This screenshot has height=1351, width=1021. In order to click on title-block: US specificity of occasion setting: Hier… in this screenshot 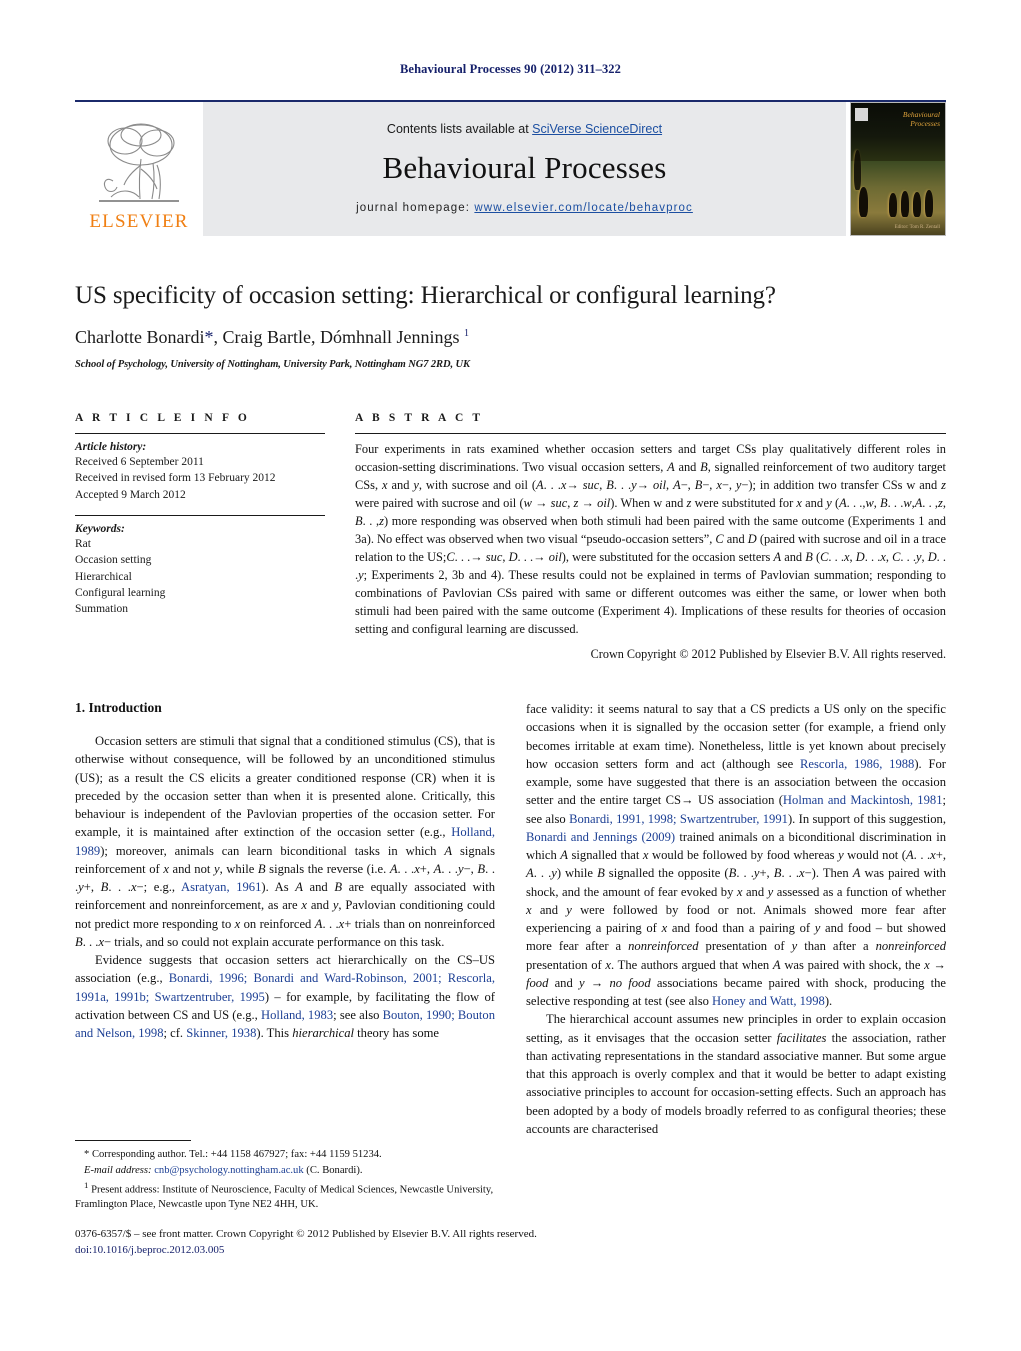, I will do `click(510, 326)`.